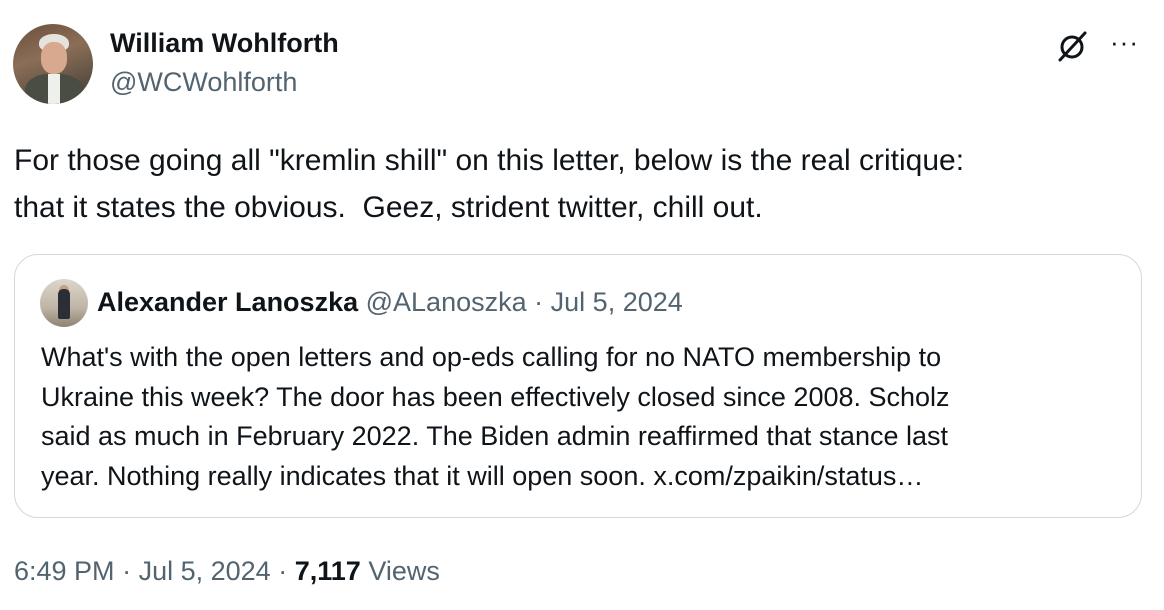 This screenshot has width=1164, height=610. I want to click on avatar, so click(53, 64).